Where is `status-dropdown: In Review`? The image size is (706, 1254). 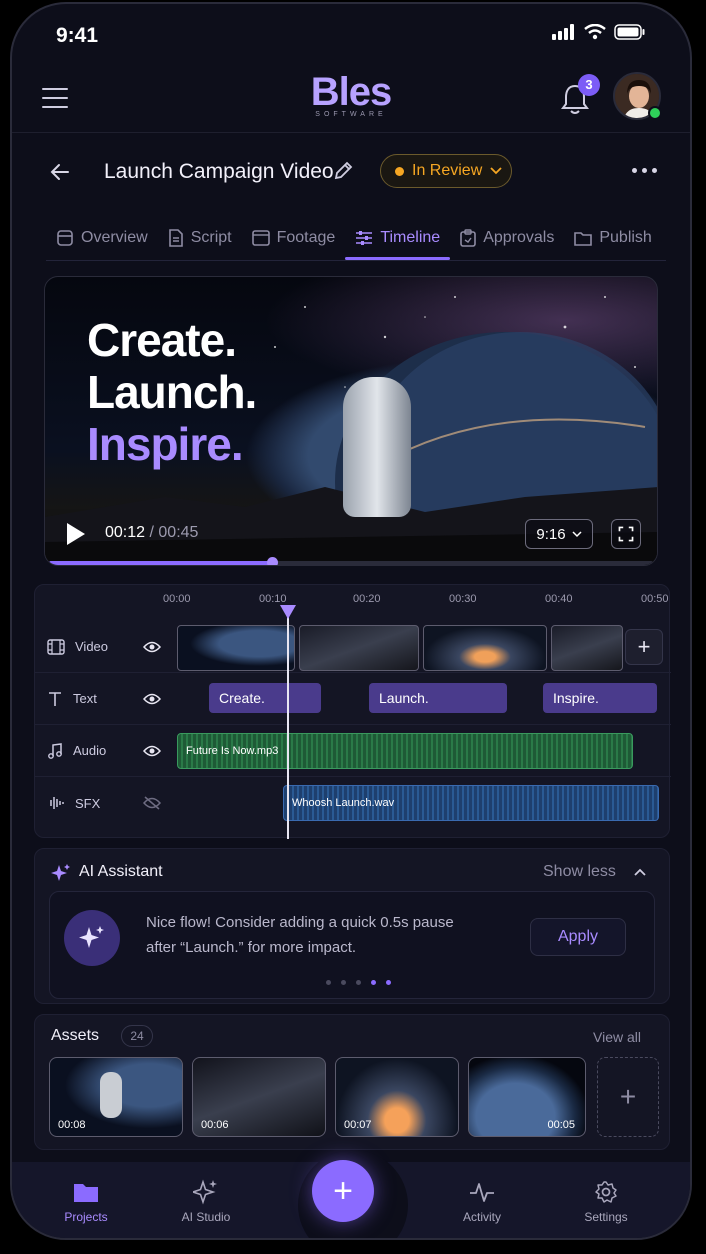
status-dropdown: In Review is located at coordinates (446, 171).